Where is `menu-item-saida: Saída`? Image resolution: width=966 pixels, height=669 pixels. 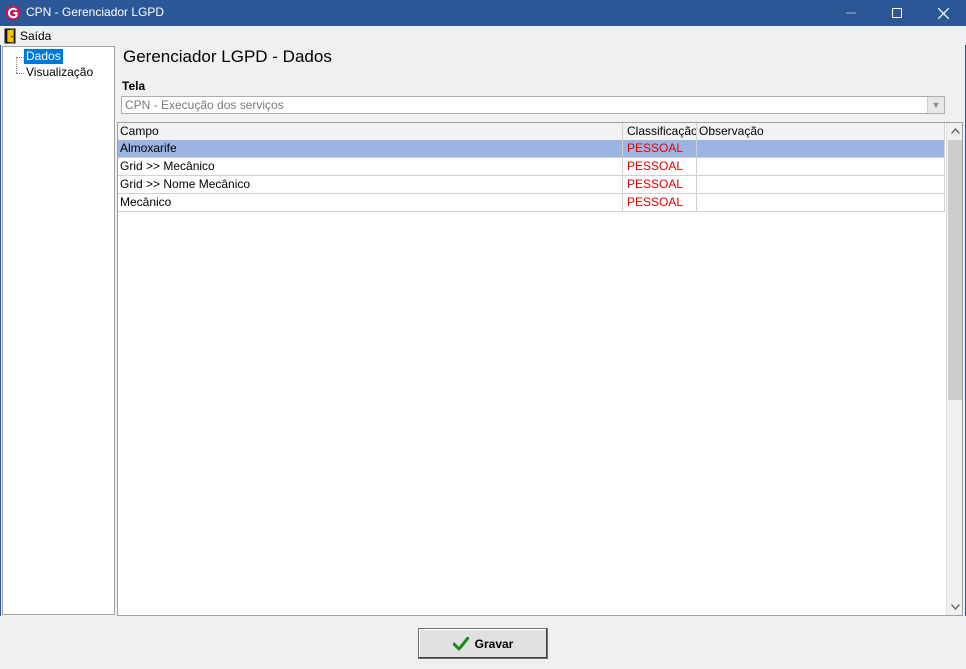 menu-item-saida: Saída is located at coordinates (27, 35).